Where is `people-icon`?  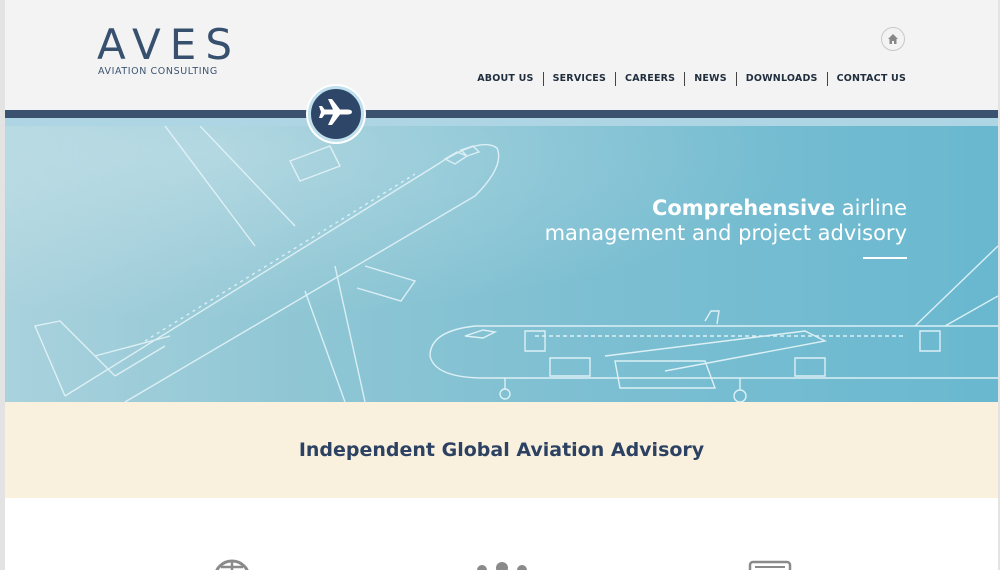 people-icon is located at coordinates (502, 564).